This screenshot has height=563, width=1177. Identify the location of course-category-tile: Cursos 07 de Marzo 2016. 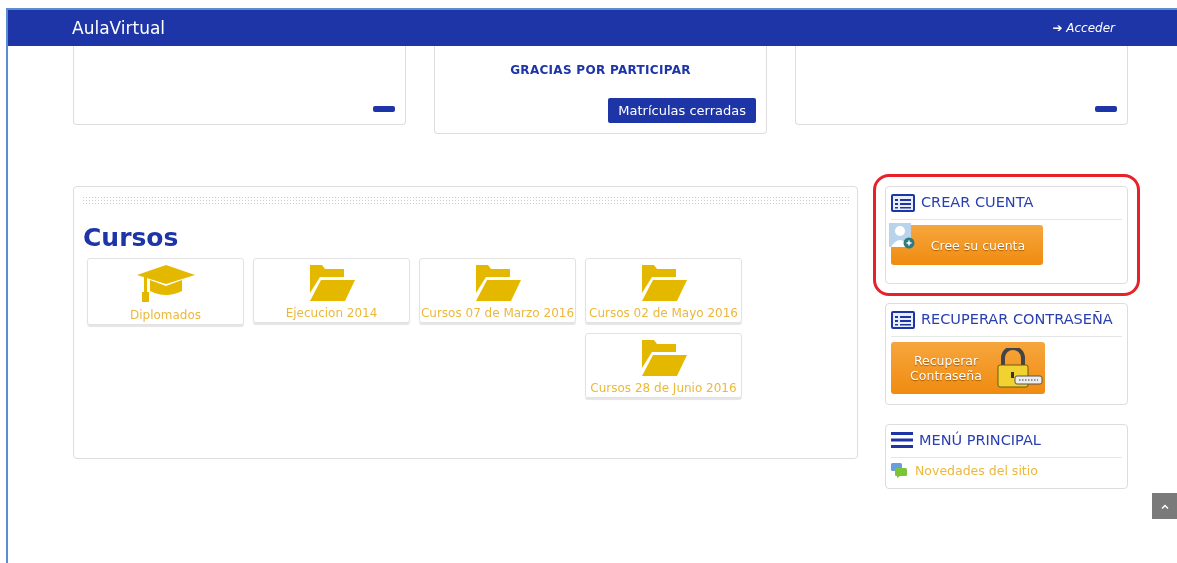
(497, 290).